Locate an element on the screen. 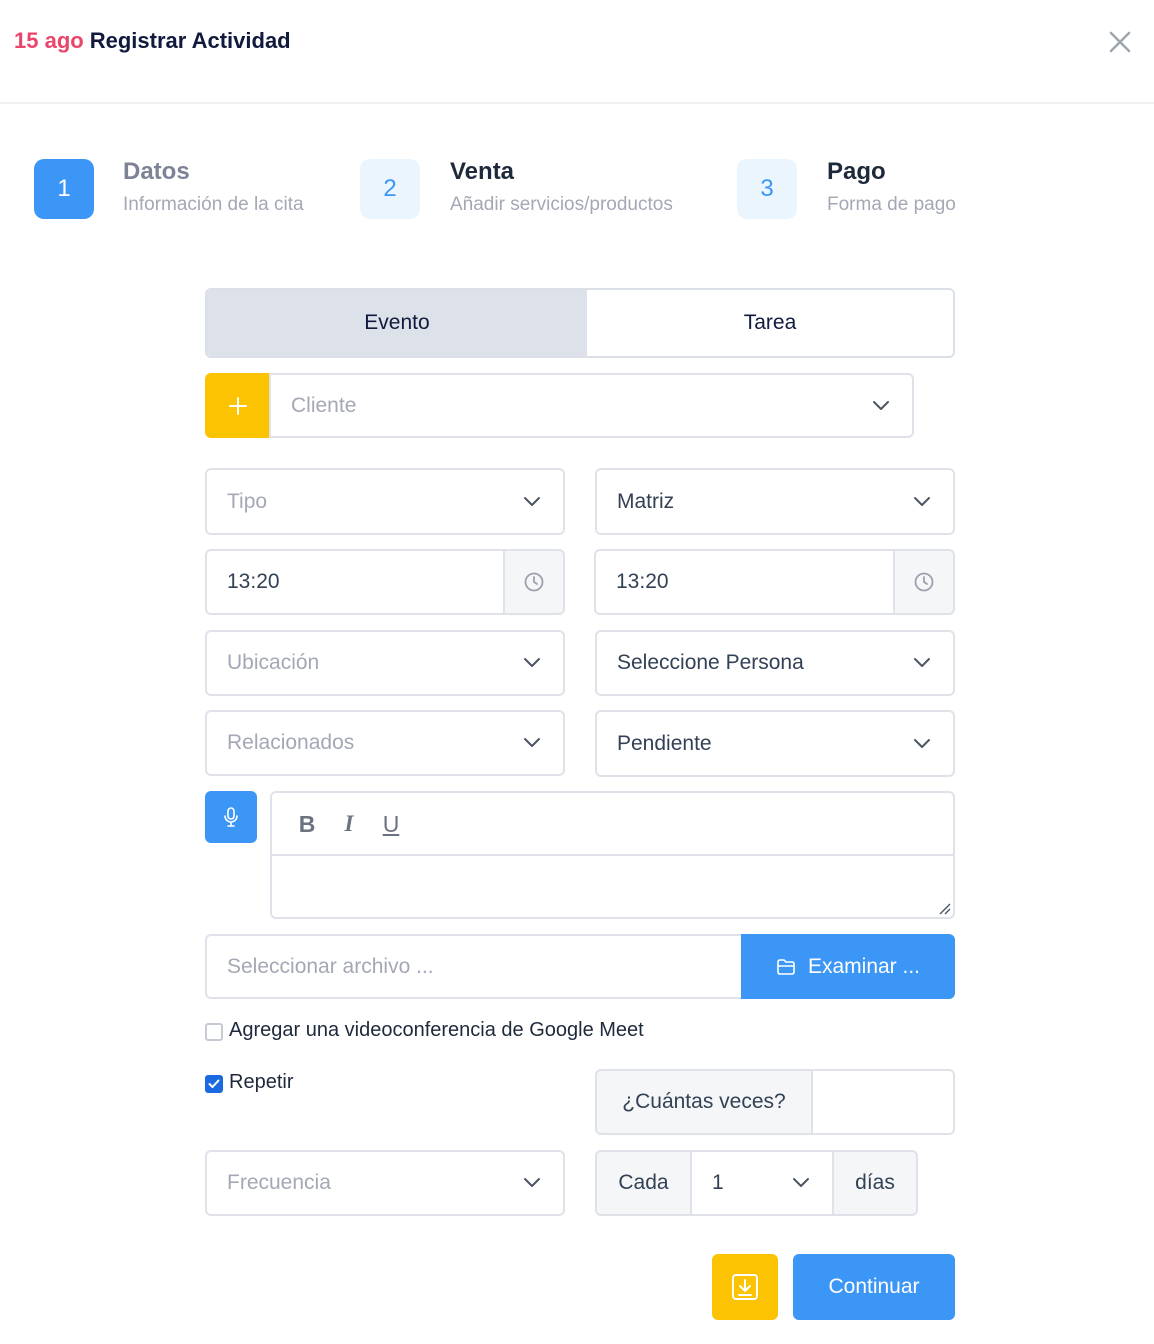  continue-label: Continuar is located at coordinates (874, 1286).